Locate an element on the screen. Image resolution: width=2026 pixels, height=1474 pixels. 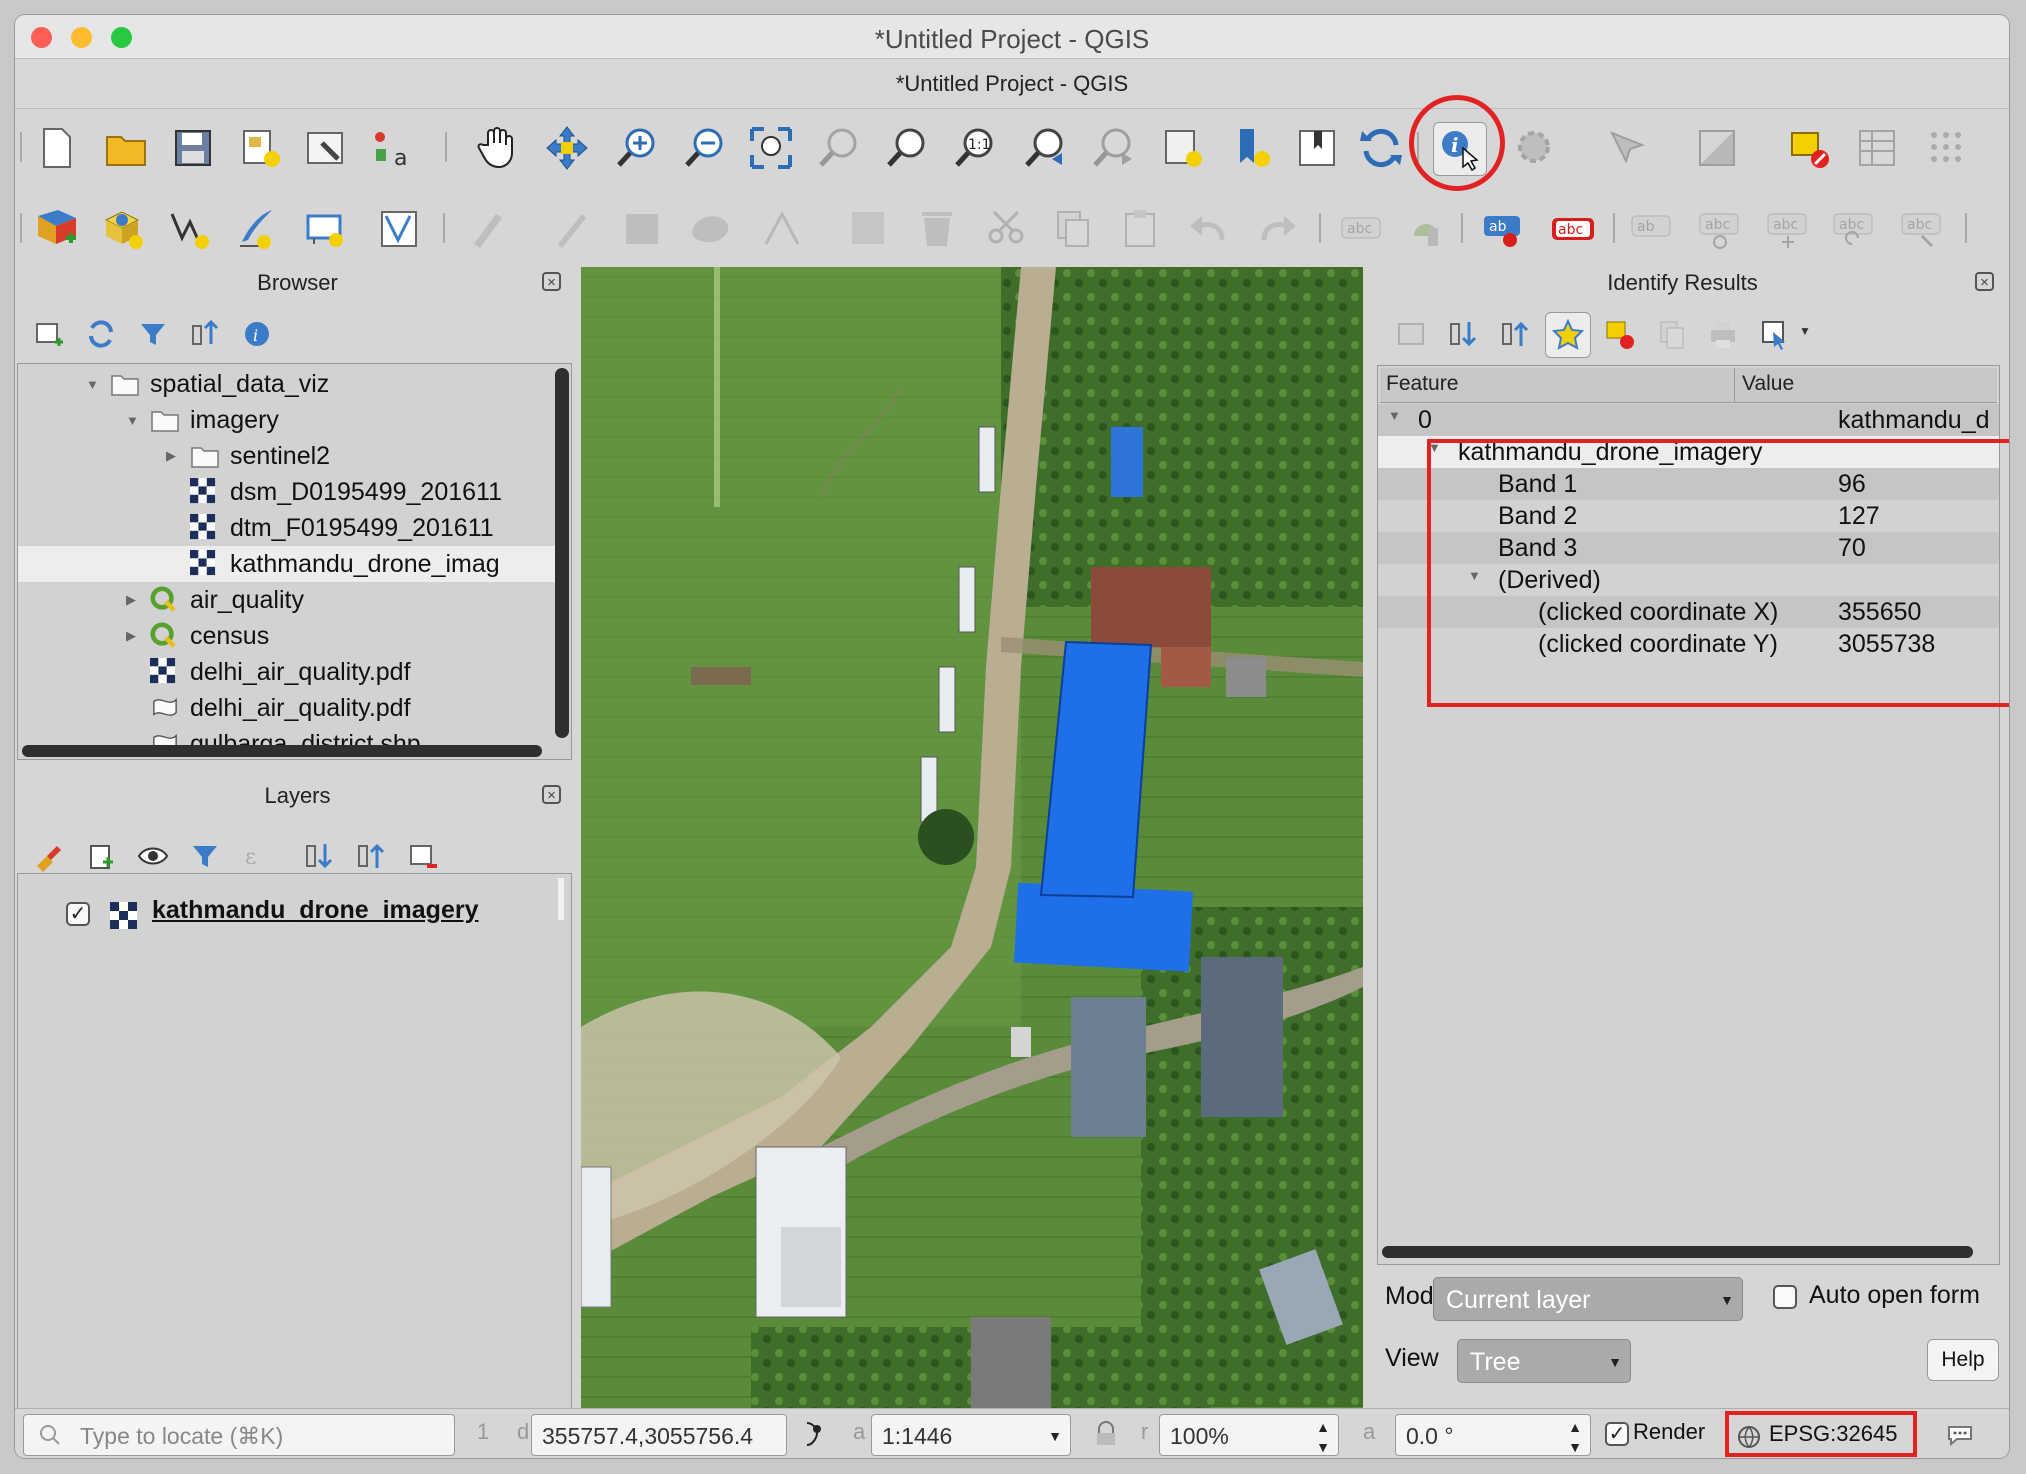
open-project-icon is located at coordinates (127, 148).